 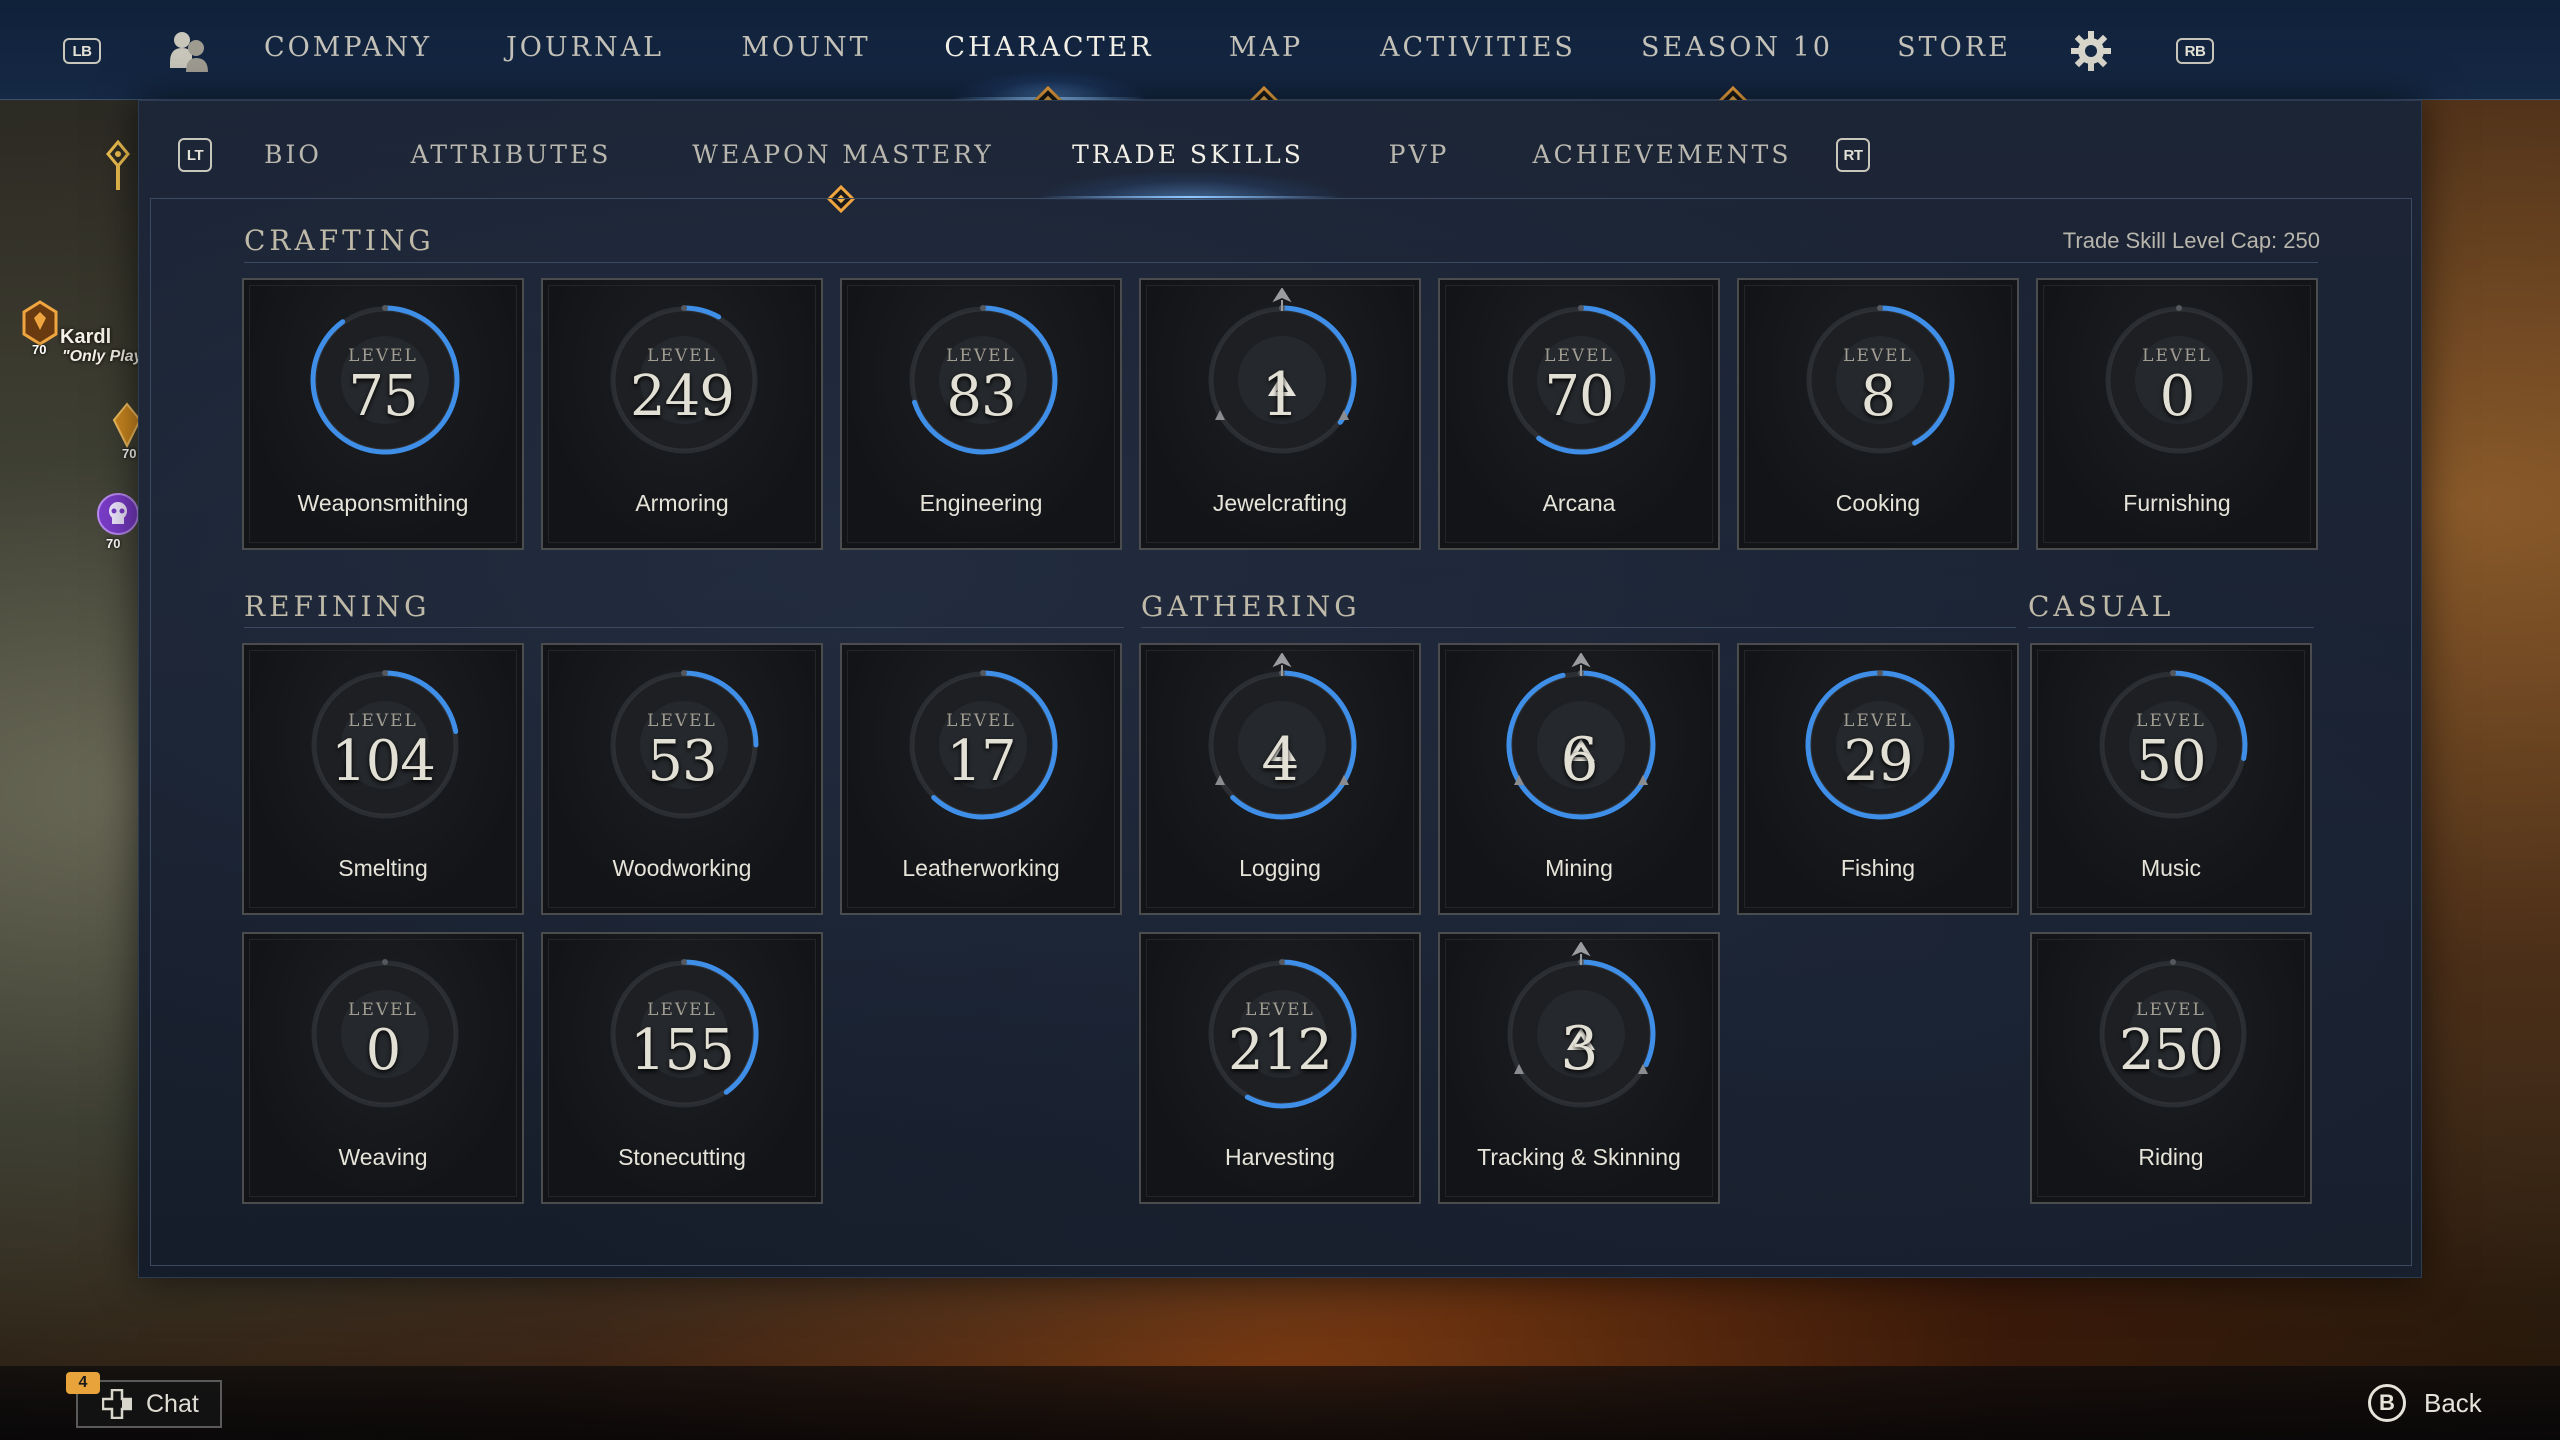 I want to click on nav-mount: MOUNT, so click(x=805, y=47).